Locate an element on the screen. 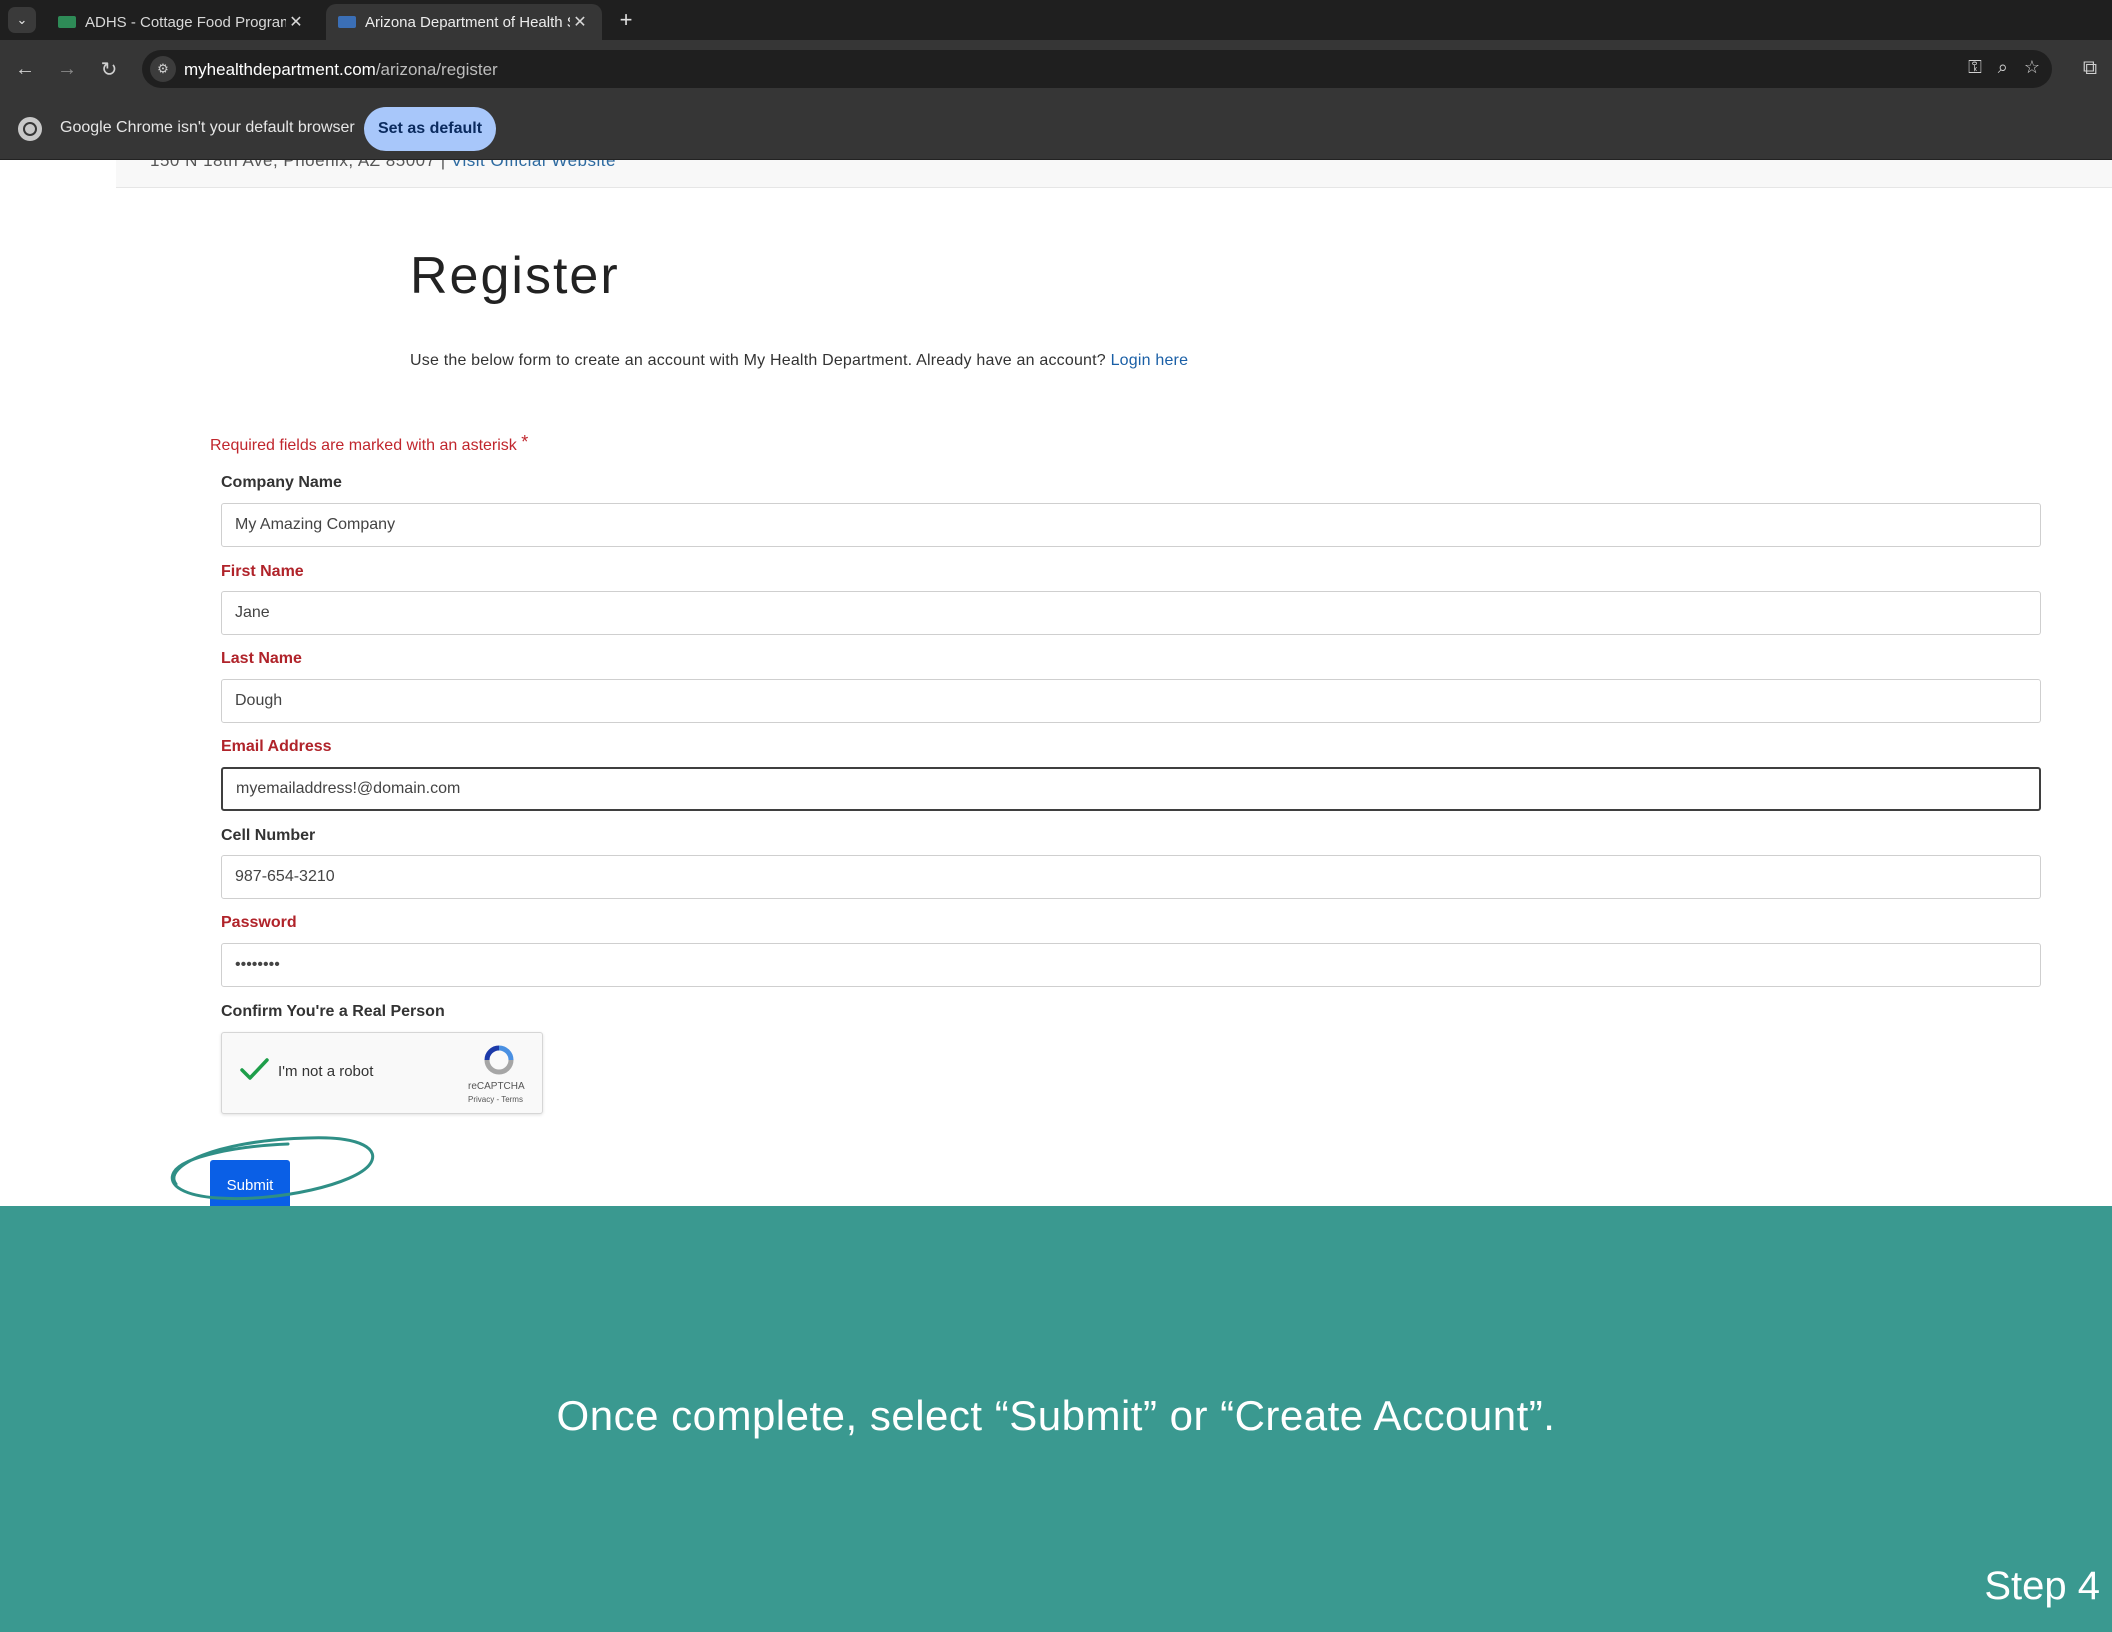 Image resolution: width=2112 pixels, height=1632 pixels. recaptcha-logo-icon is located at coordinates (499, 1060).